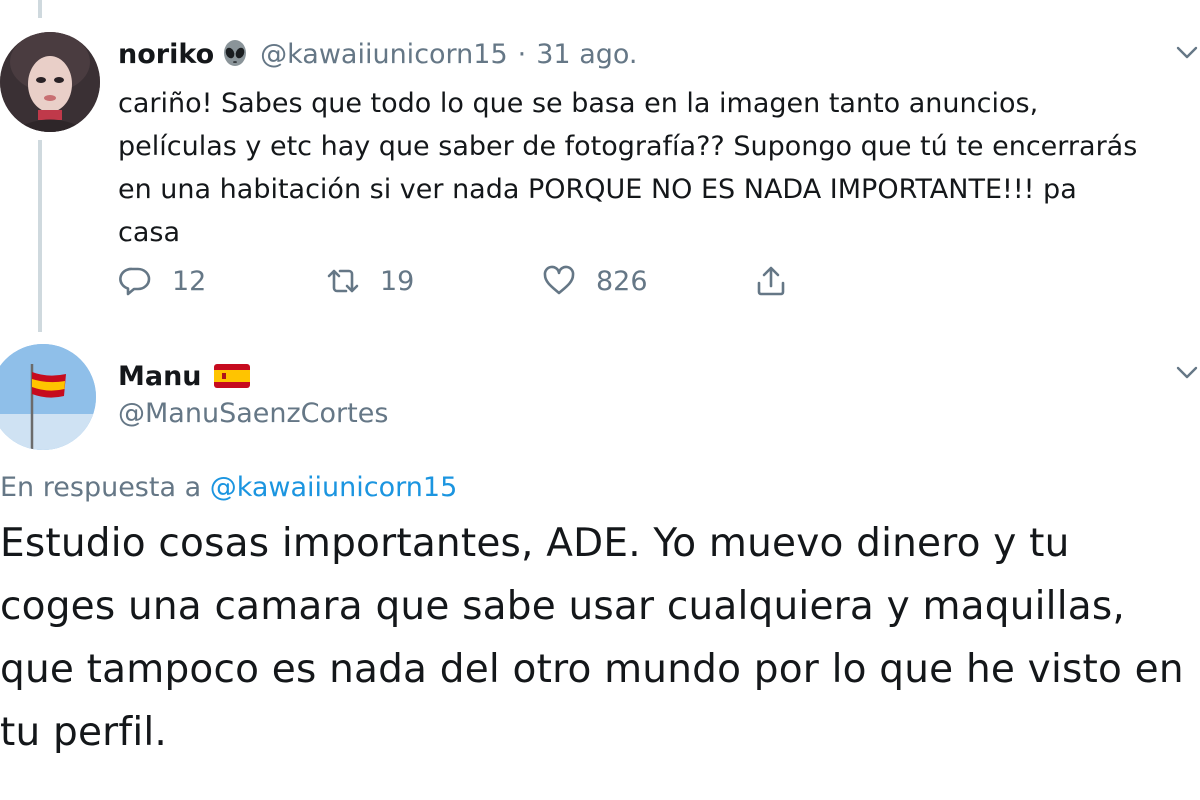  What do you see at coordinates (231, 376) in the screenshot?
I see `spain-flag-icon` at bounding box center [231, 376].